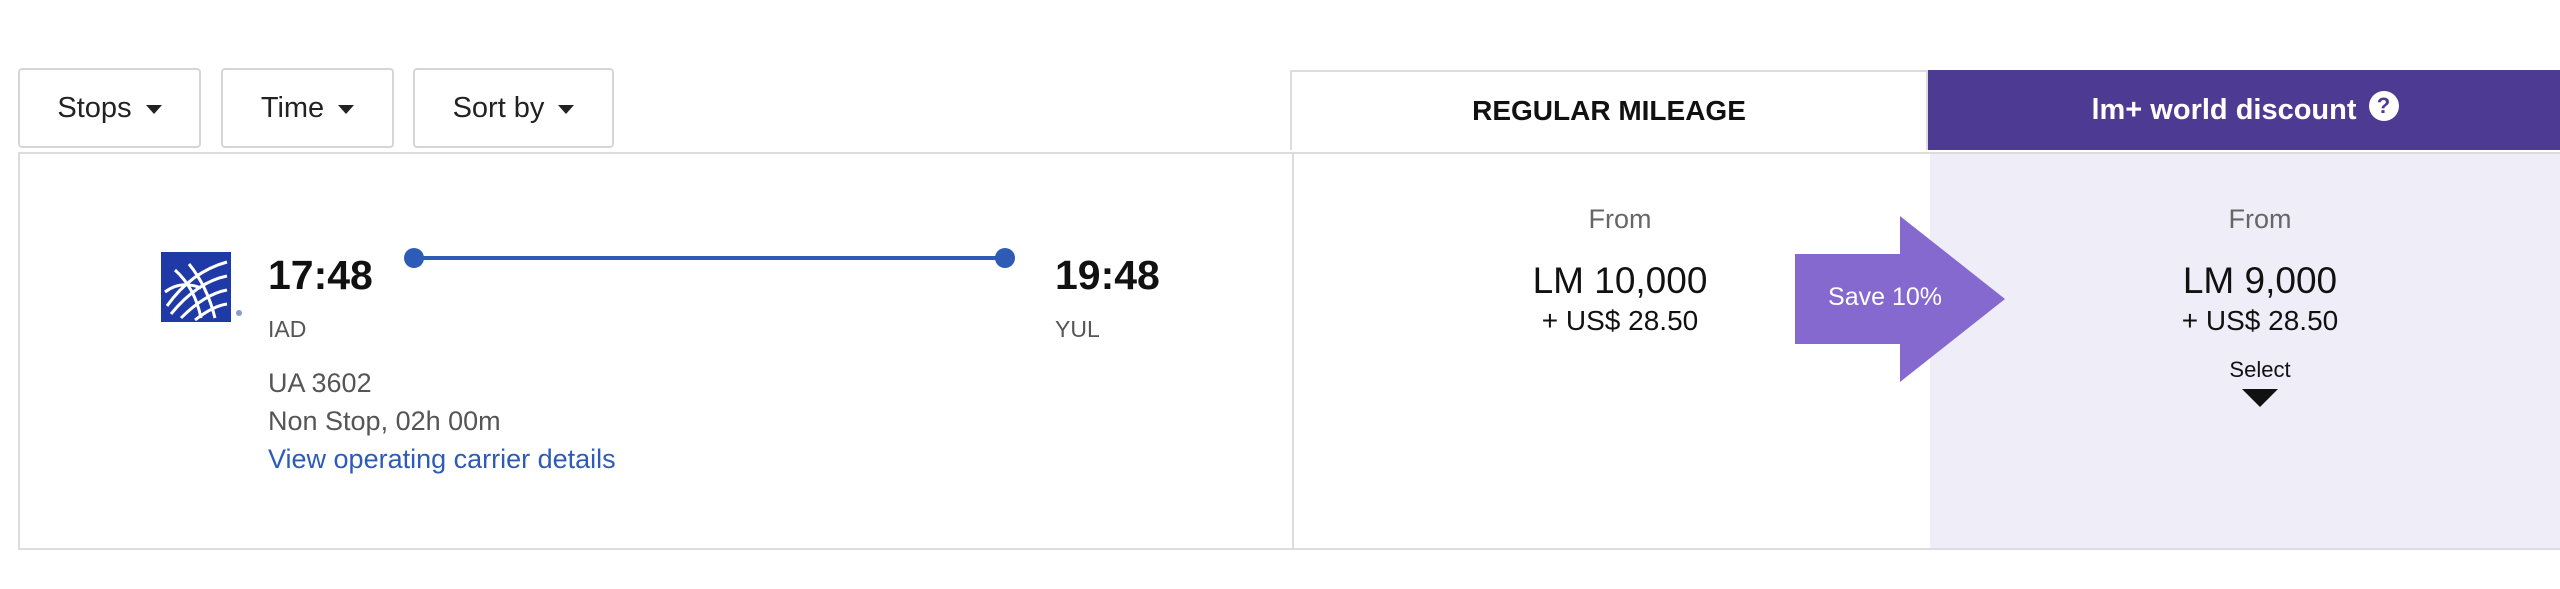 Image resolution: width=2560 pixels, height=589 pixels. What do you see at coordinates (2260, 320) in the screenshot?
I see `discount-fee: + US$ 28.50` at bounding box center [2260, 320].